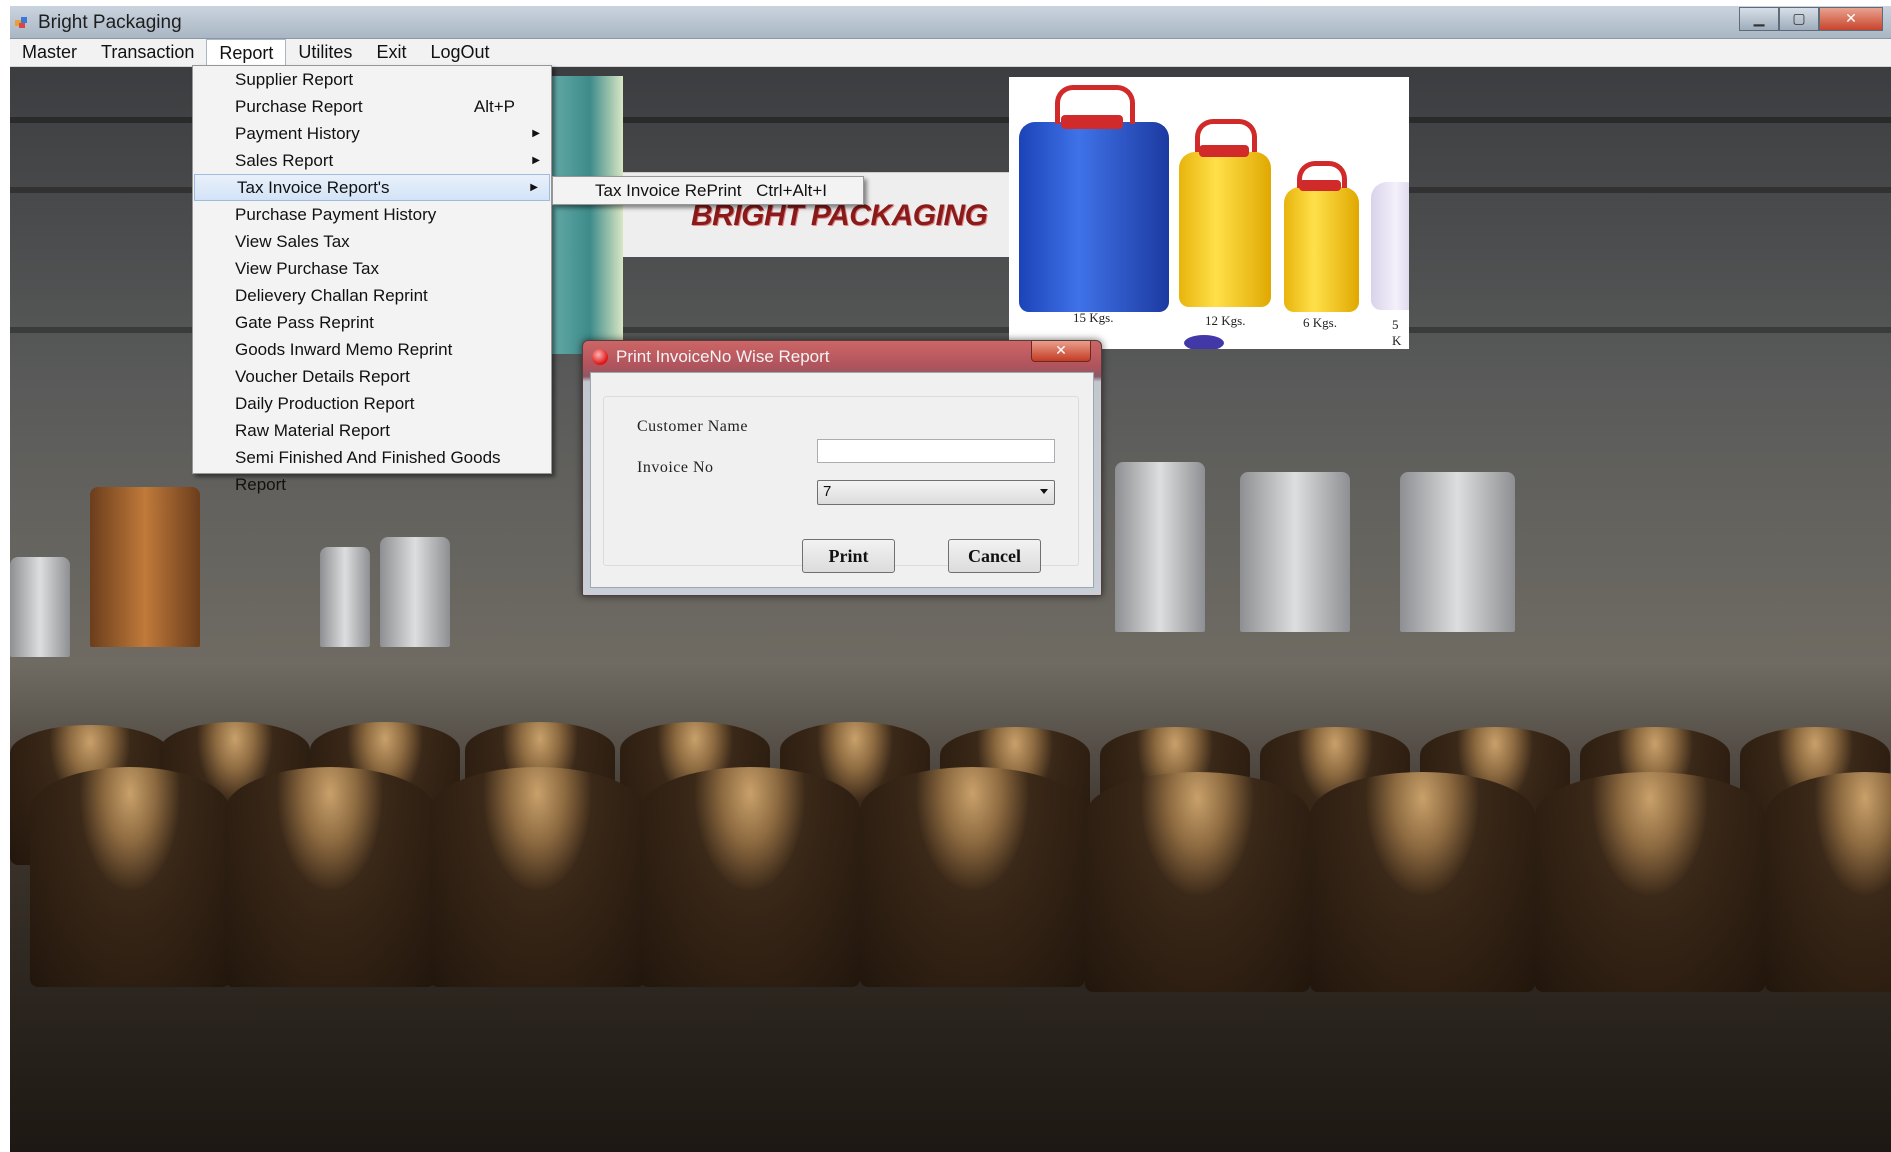  What do you see at coordinates (312, 430) in the screenshot?
I see `menu-item-label: Raw Material Report` at bounding box center [312, 430].